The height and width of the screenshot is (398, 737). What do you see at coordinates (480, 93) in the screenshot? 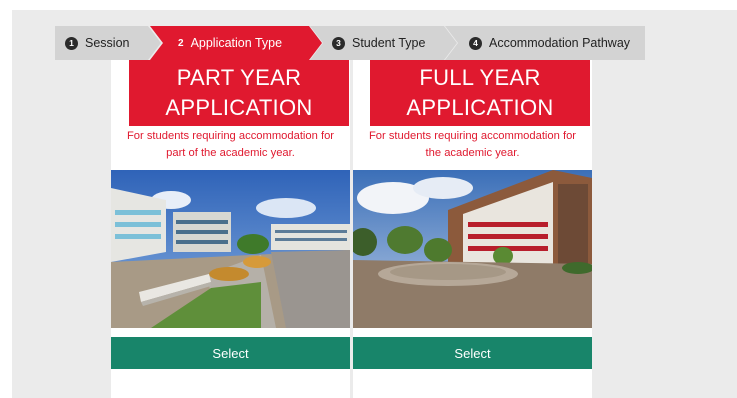
I see `card-title: FULL YEAR APPLICATION` at bounding box center [480, 93].